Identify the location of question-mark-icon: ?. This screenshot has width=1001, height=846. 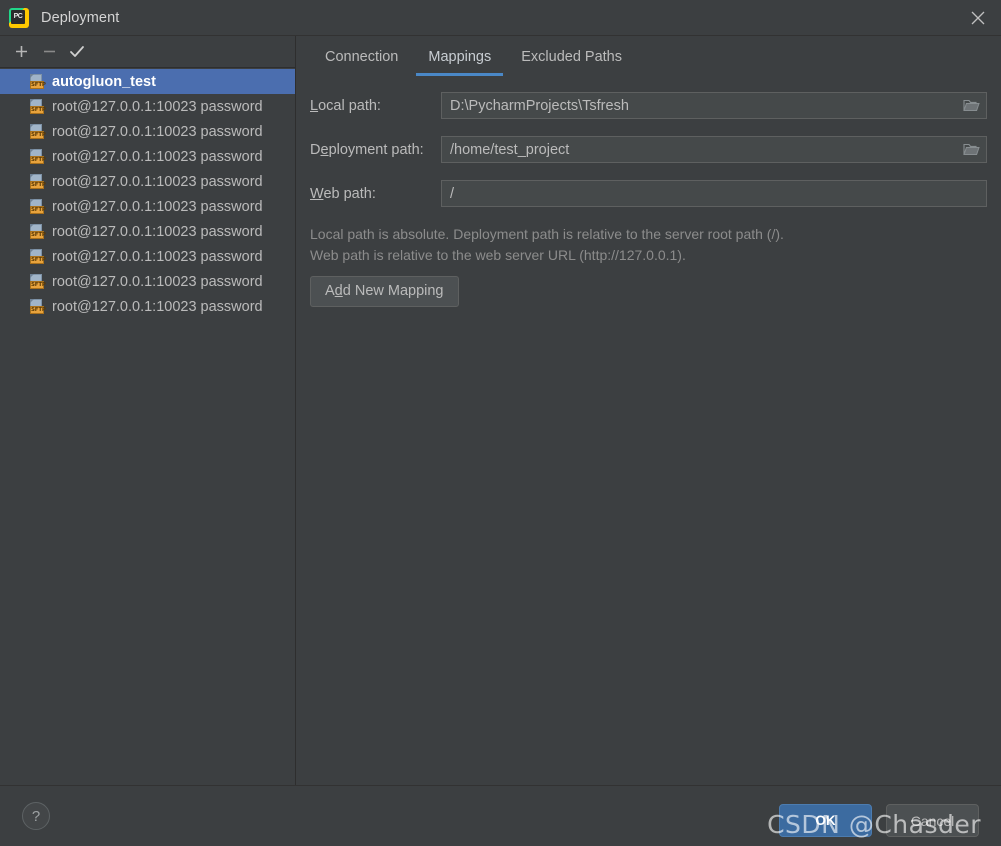
(36, 816).